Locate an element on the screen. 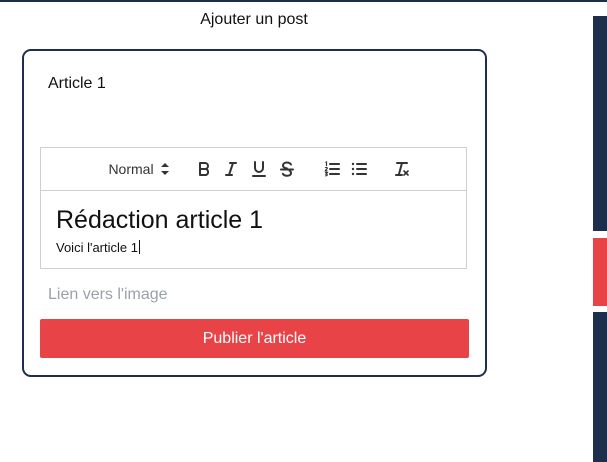  underline-button is located at coordinates (259, 169).